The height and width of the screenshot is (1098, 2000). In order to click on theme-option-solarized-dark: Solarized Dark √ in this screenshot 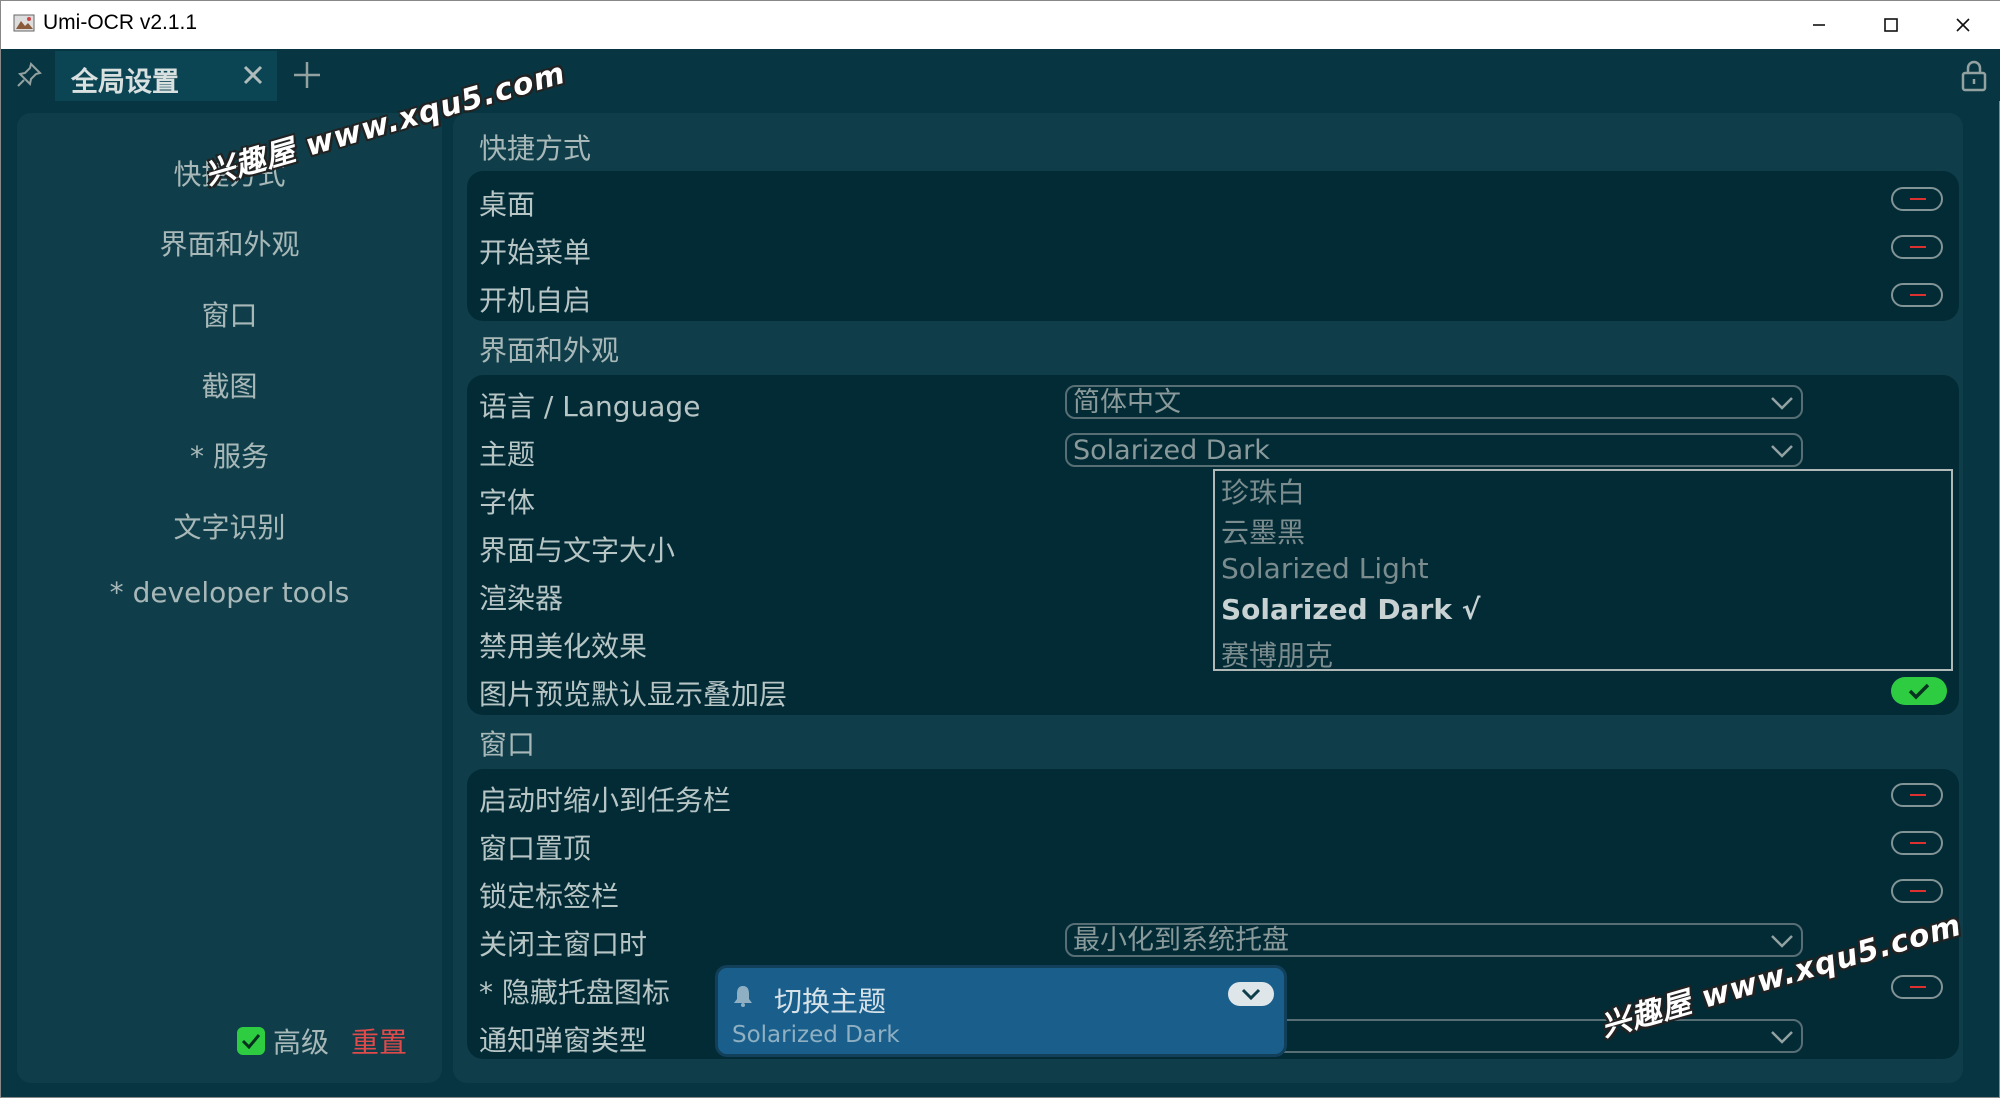, I will do `click(1350, 609)`.